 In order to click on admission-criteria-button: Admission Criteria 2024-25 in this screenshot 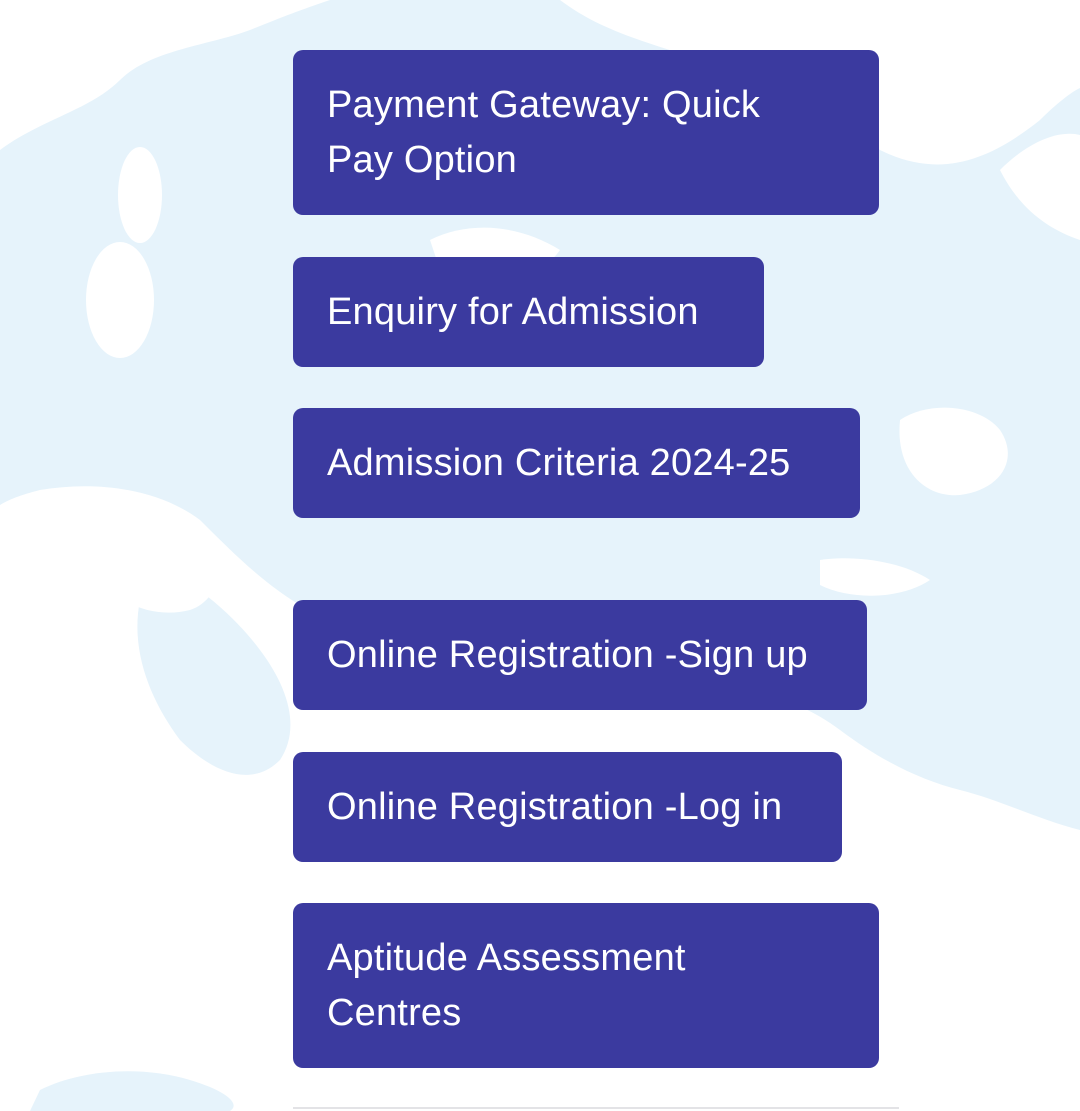, I will do `click(576, 463)`.